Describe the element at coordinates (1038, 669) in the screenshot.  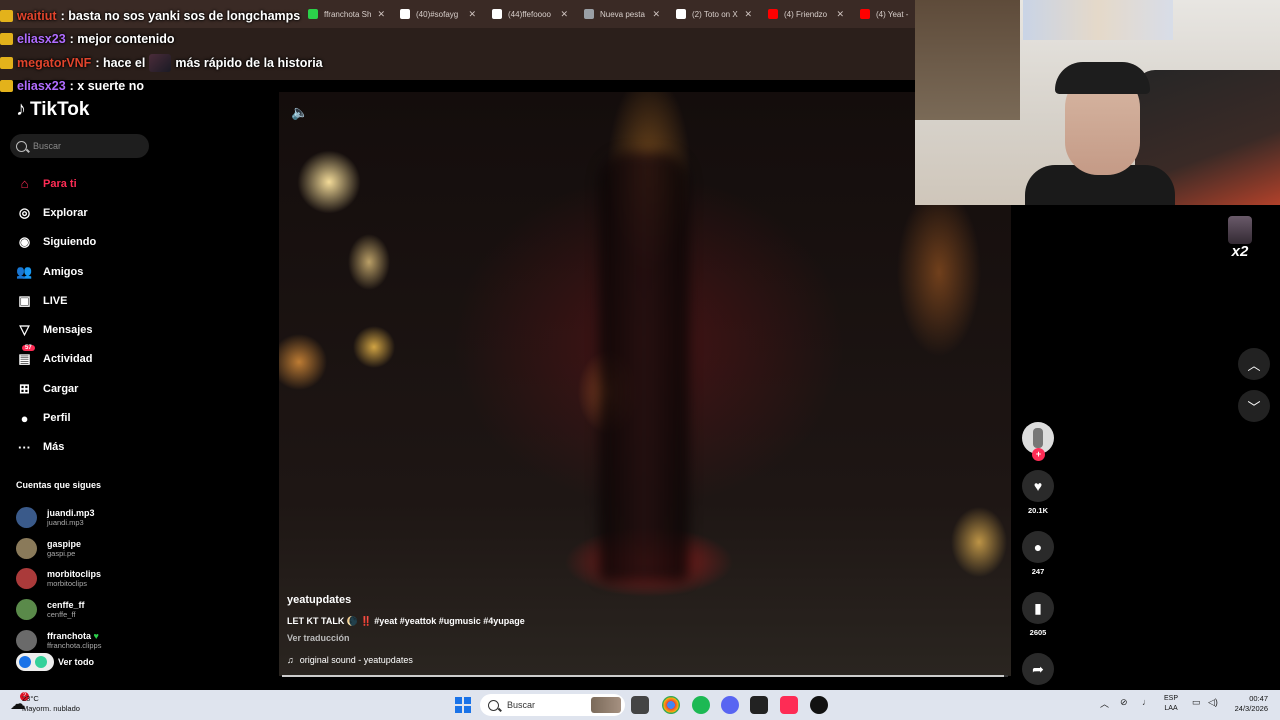
I see `share-icon: ➦` at that location.